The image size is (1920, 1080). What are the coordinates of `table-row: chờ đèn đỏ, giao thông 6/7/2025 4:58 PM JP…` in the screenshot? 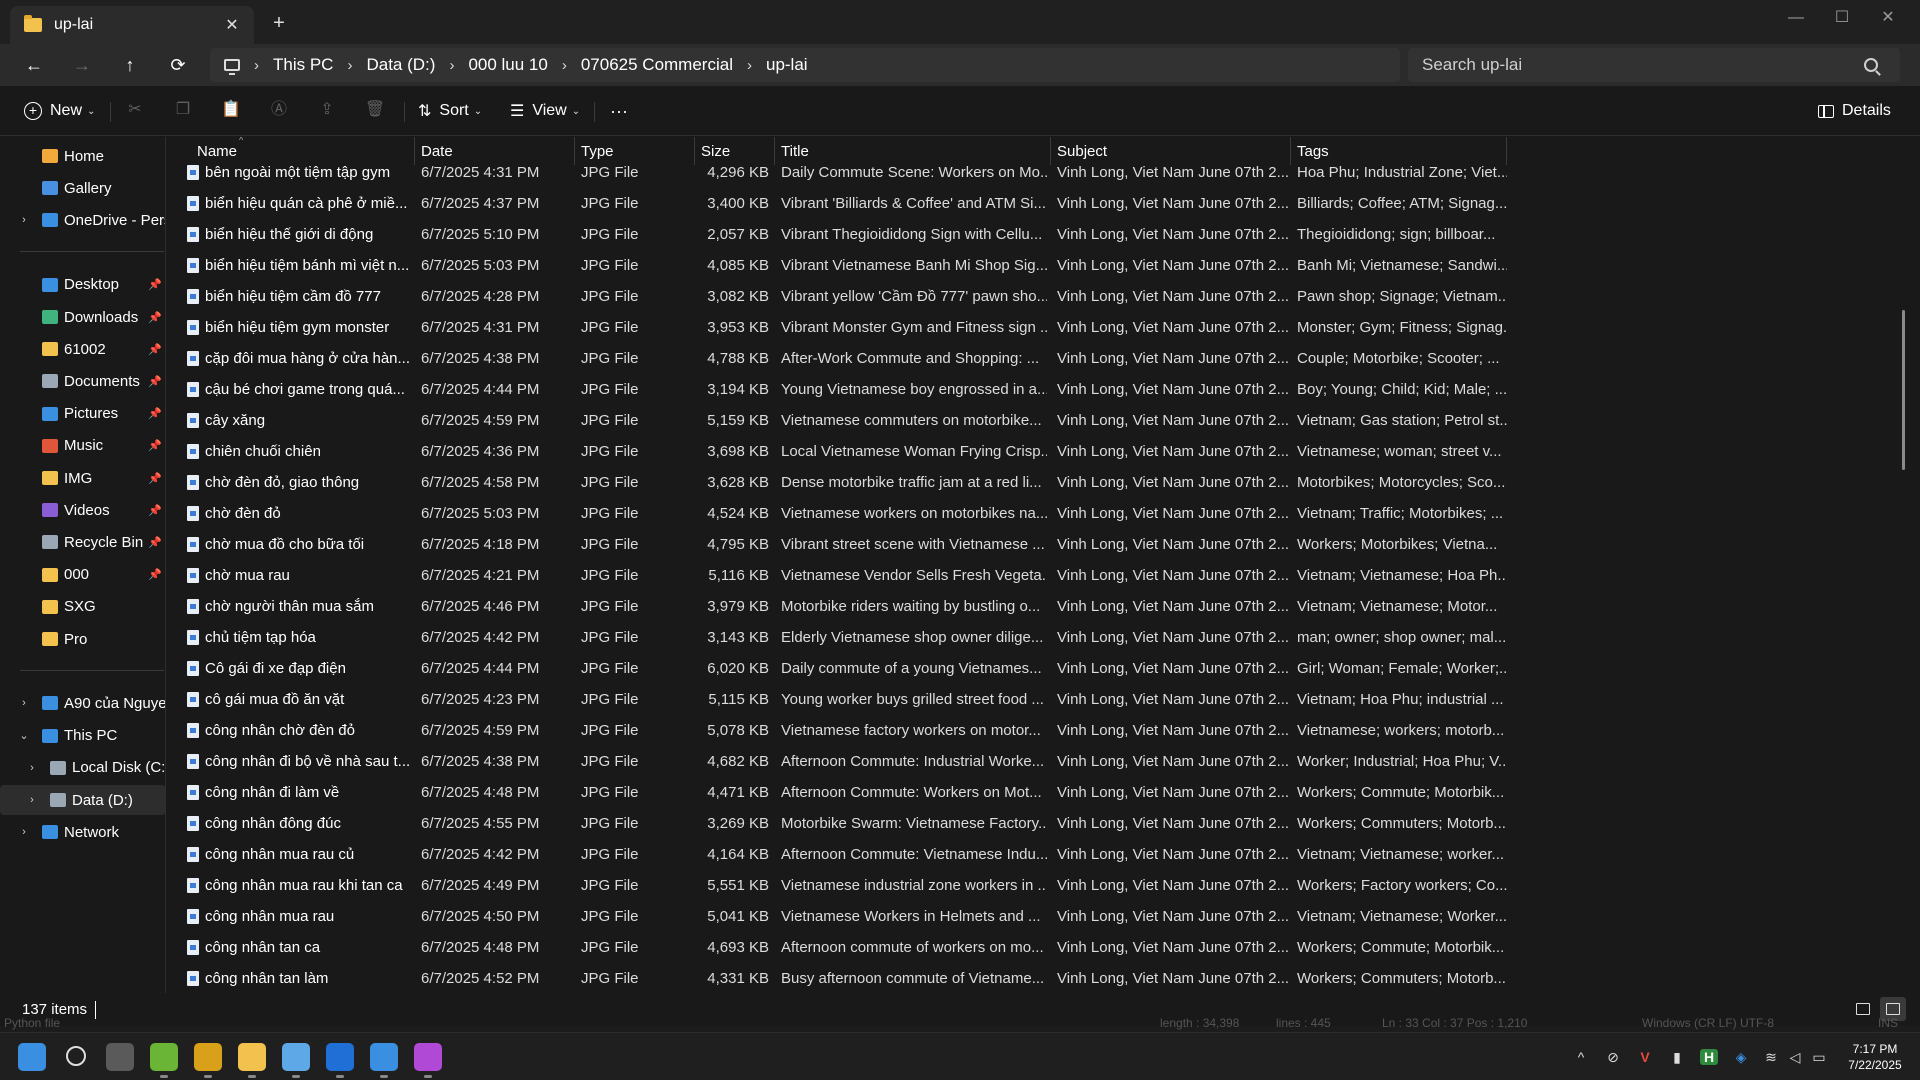 It's located at (837, 482).